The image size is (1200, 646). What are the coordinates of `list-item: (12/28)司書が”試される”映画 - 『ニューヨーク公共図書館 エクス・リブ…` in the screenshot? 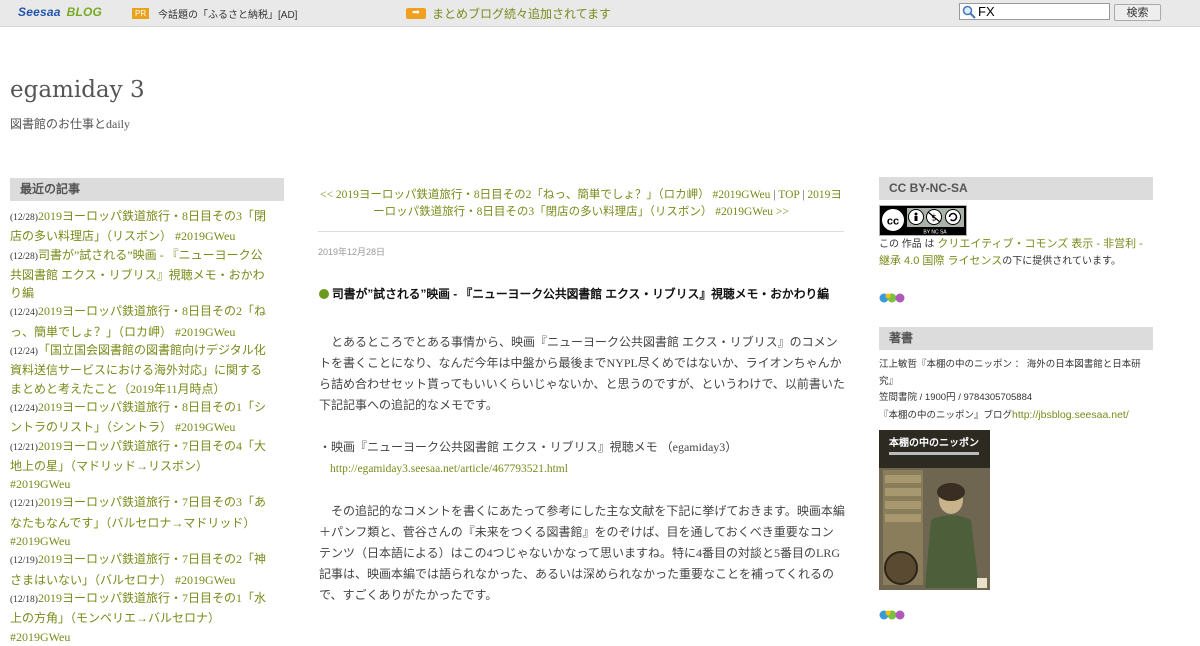 It's located at (140, 274).